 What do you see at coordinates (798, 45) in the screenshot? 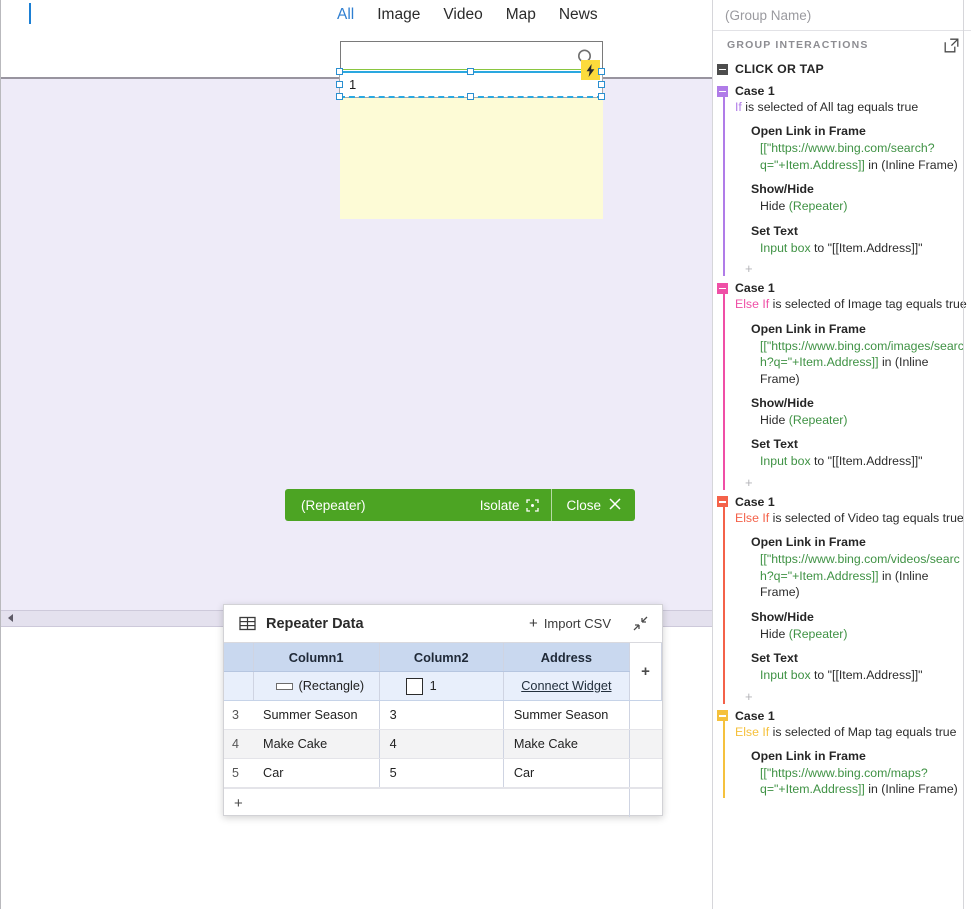
I see `group-interactions-label: GROUP INTERACTIONS` at bounding box center [798, 45].